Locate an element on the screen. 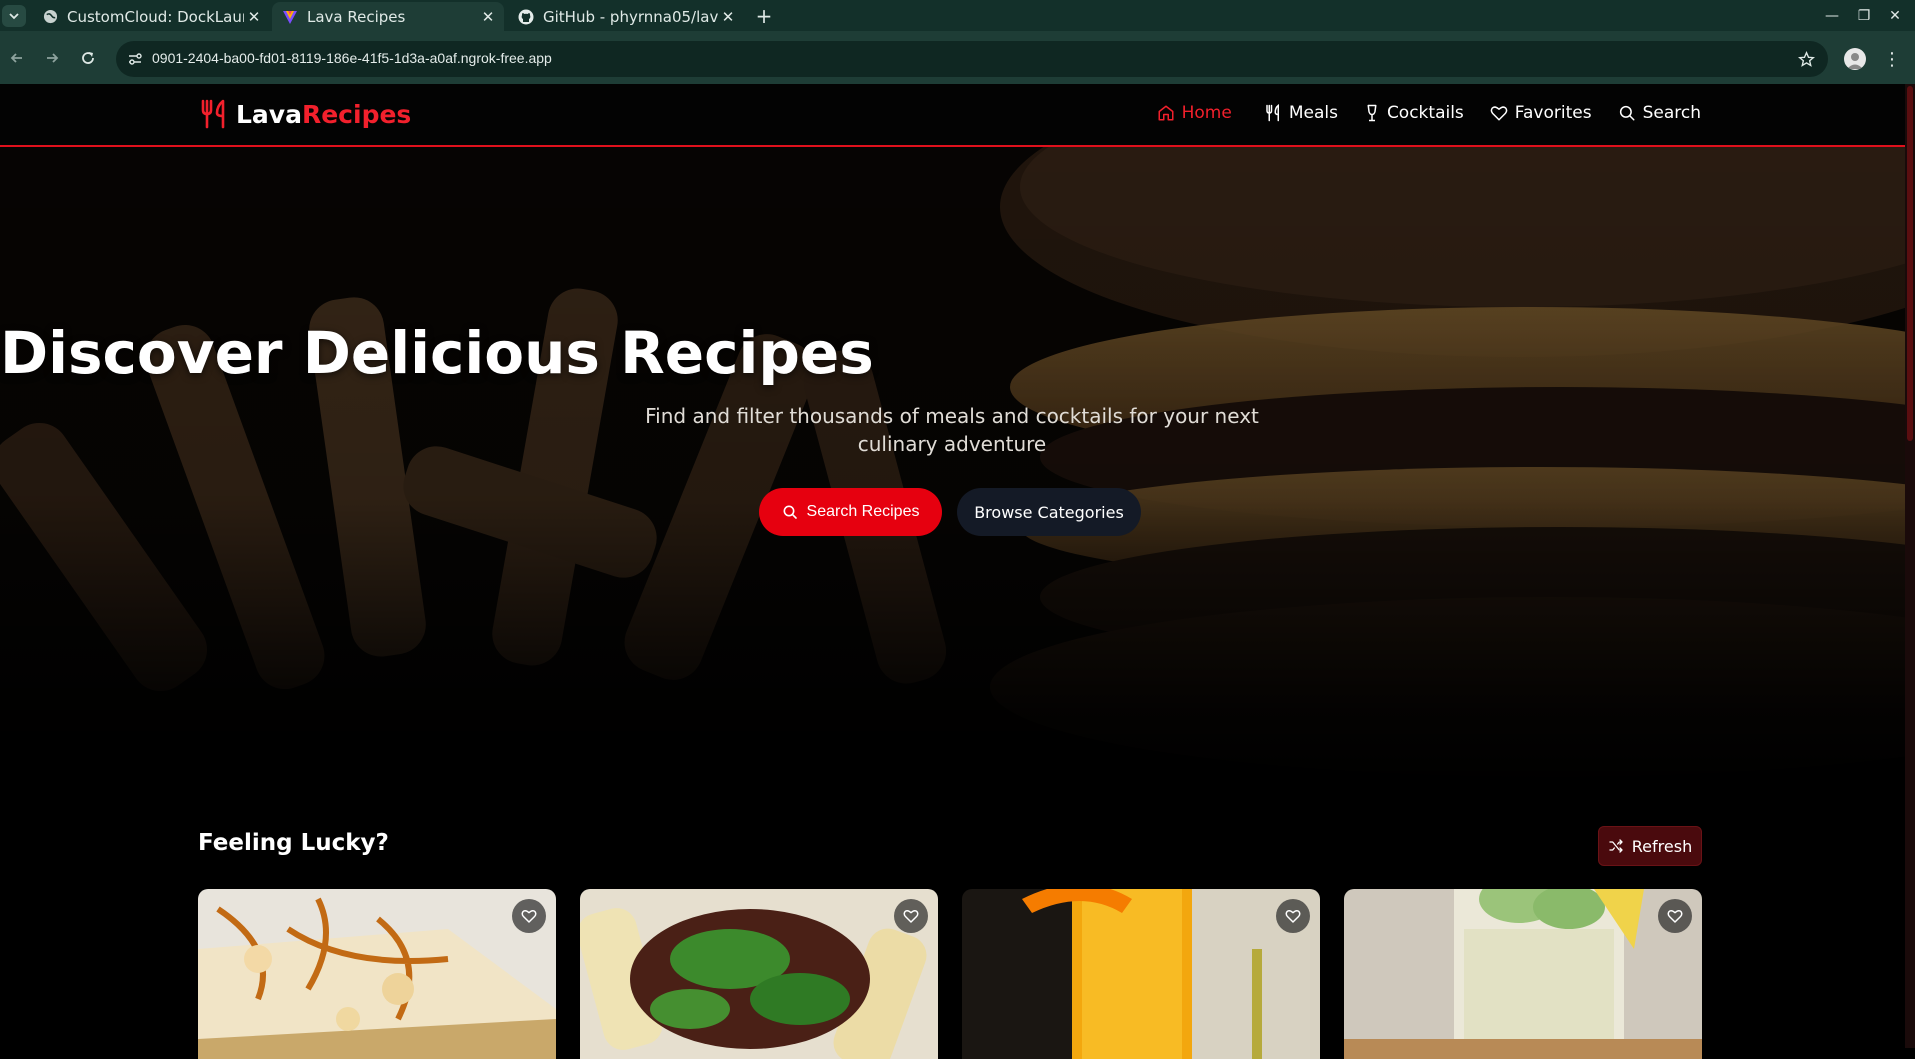 The image size is (1915, 1059). nav-item-search: Search is located at coordinates (1659, 113).